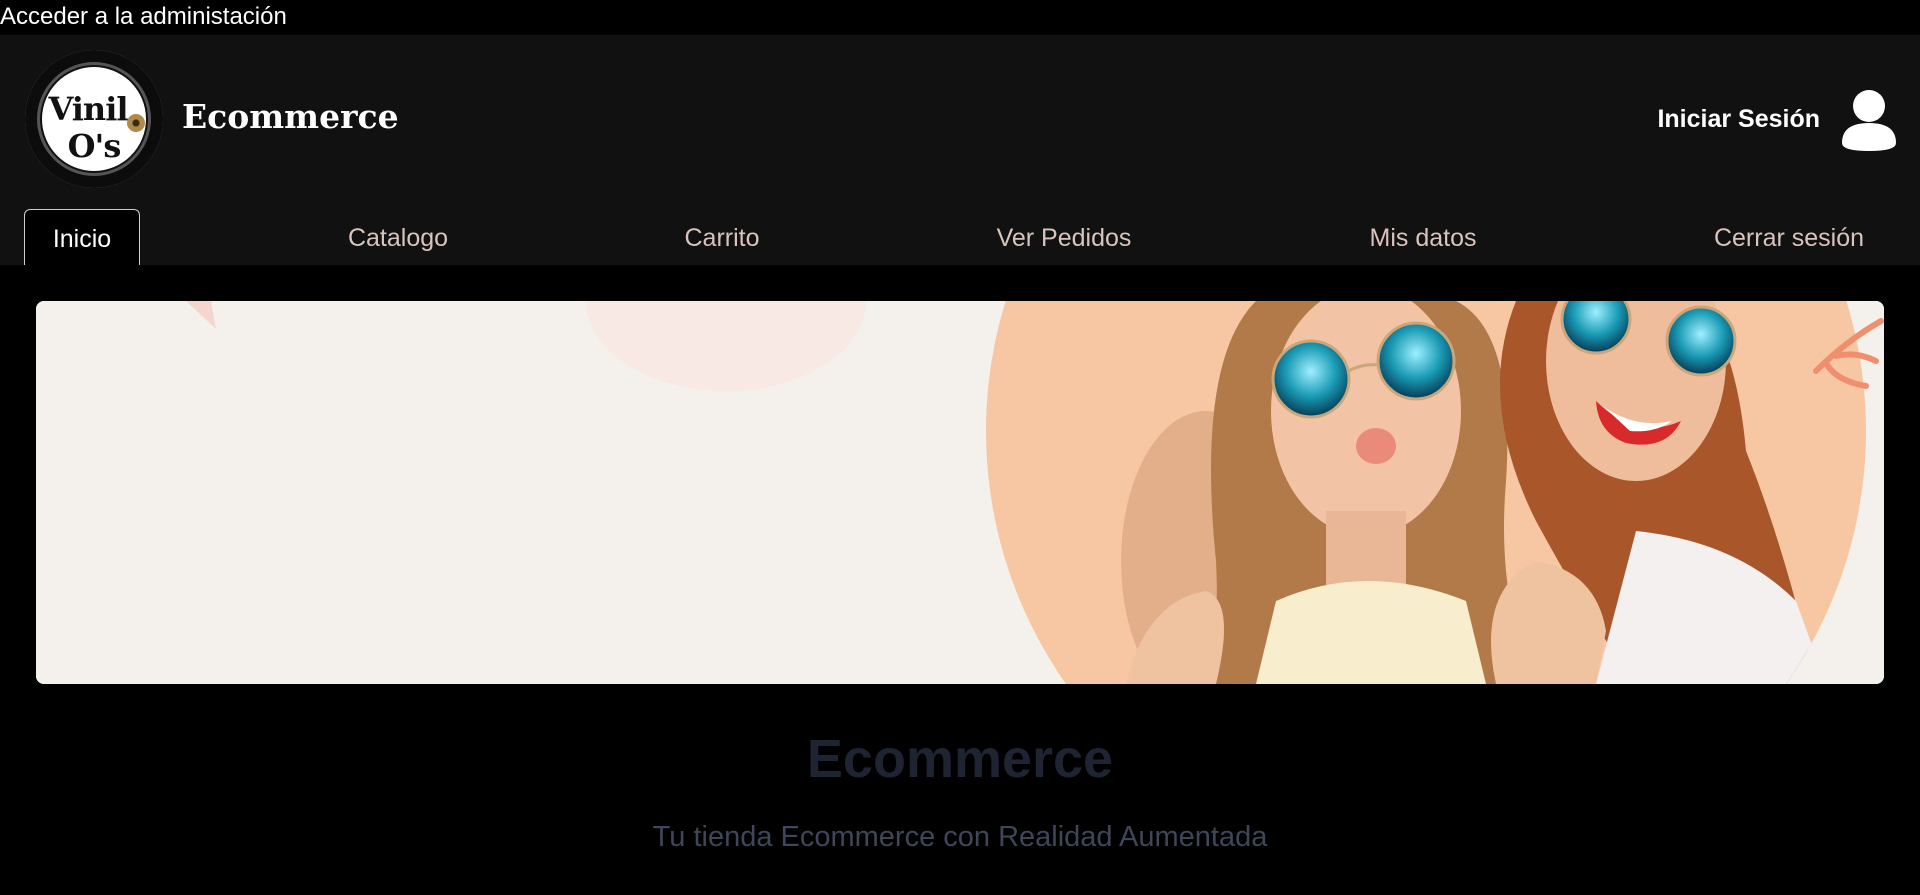 The width and height of the screenshot is (1920, 895). I want to click on tab-ver-pedidos: Ver Pedidos, so click(1064, 237).